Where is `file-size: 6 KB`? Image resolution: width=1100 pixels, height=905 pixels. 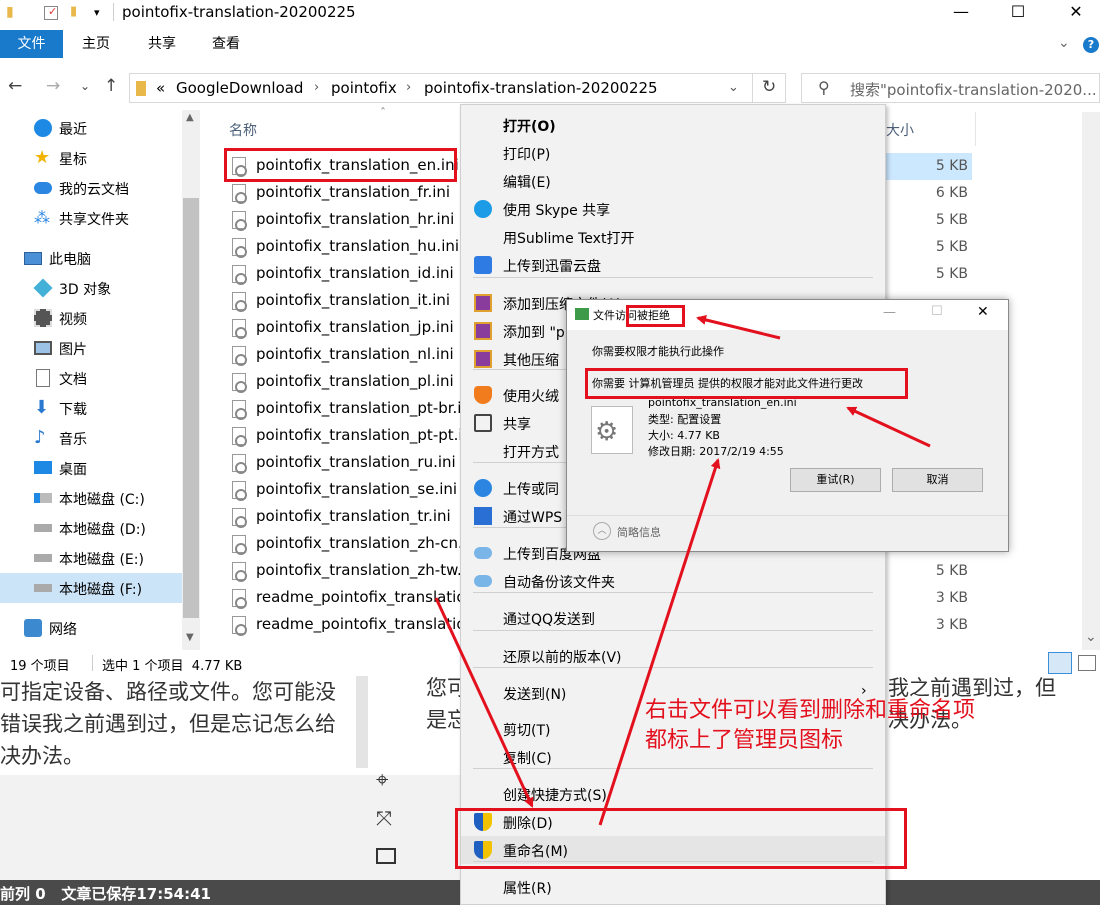 file-size: 6 KB is located at coordinates (951, 193).